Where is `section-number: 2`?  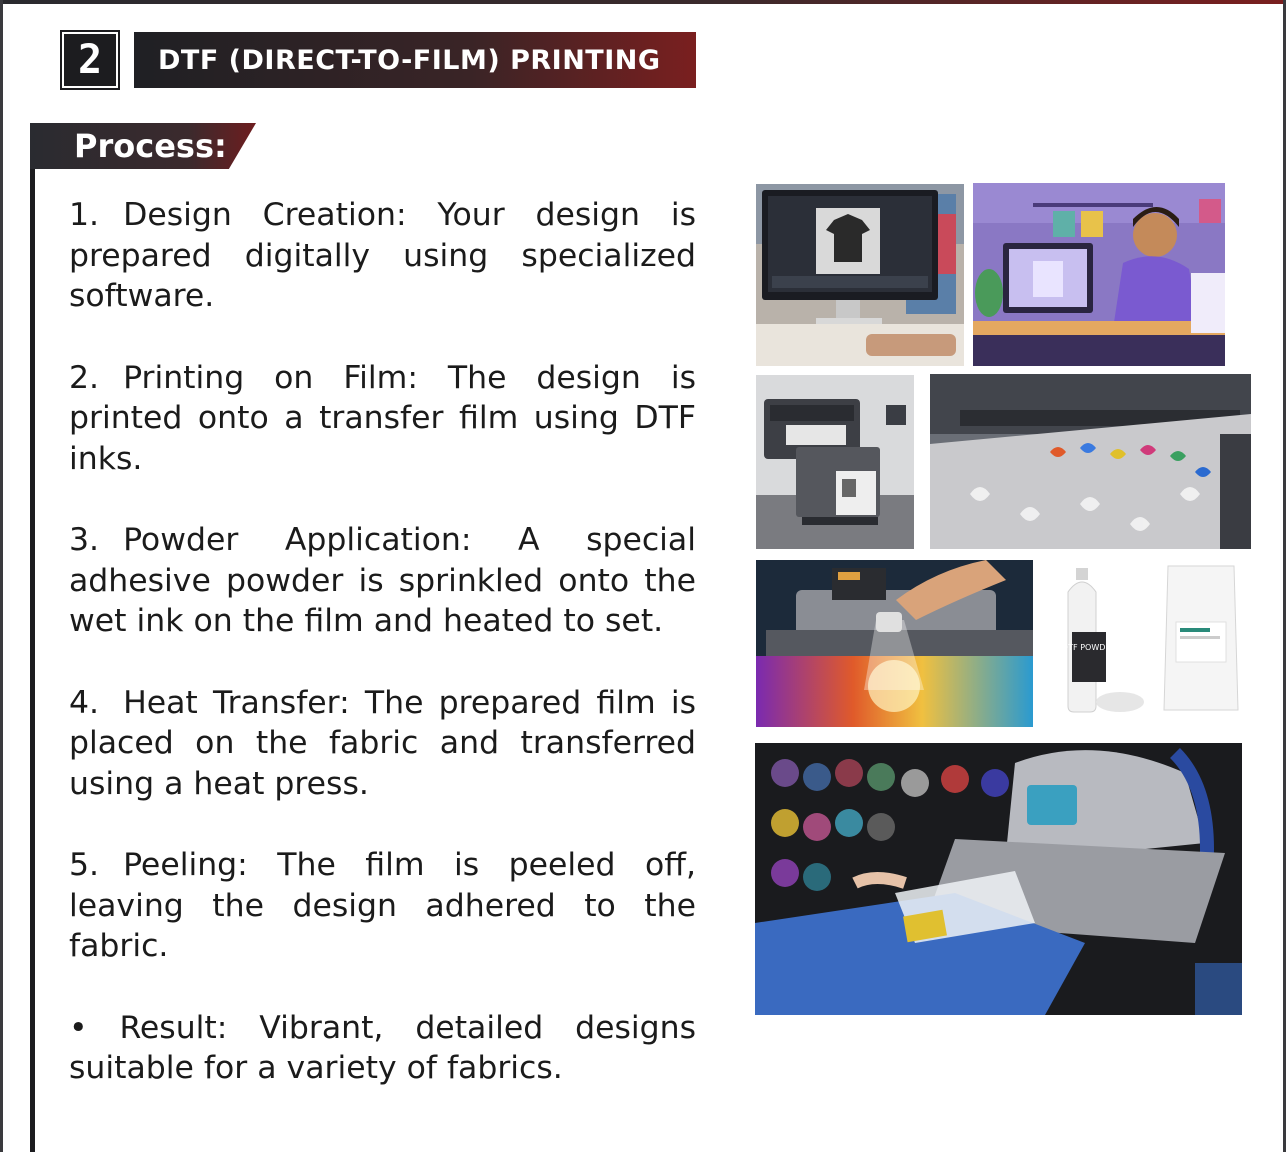
section-number: 2 is located at coordinates (90, 60).